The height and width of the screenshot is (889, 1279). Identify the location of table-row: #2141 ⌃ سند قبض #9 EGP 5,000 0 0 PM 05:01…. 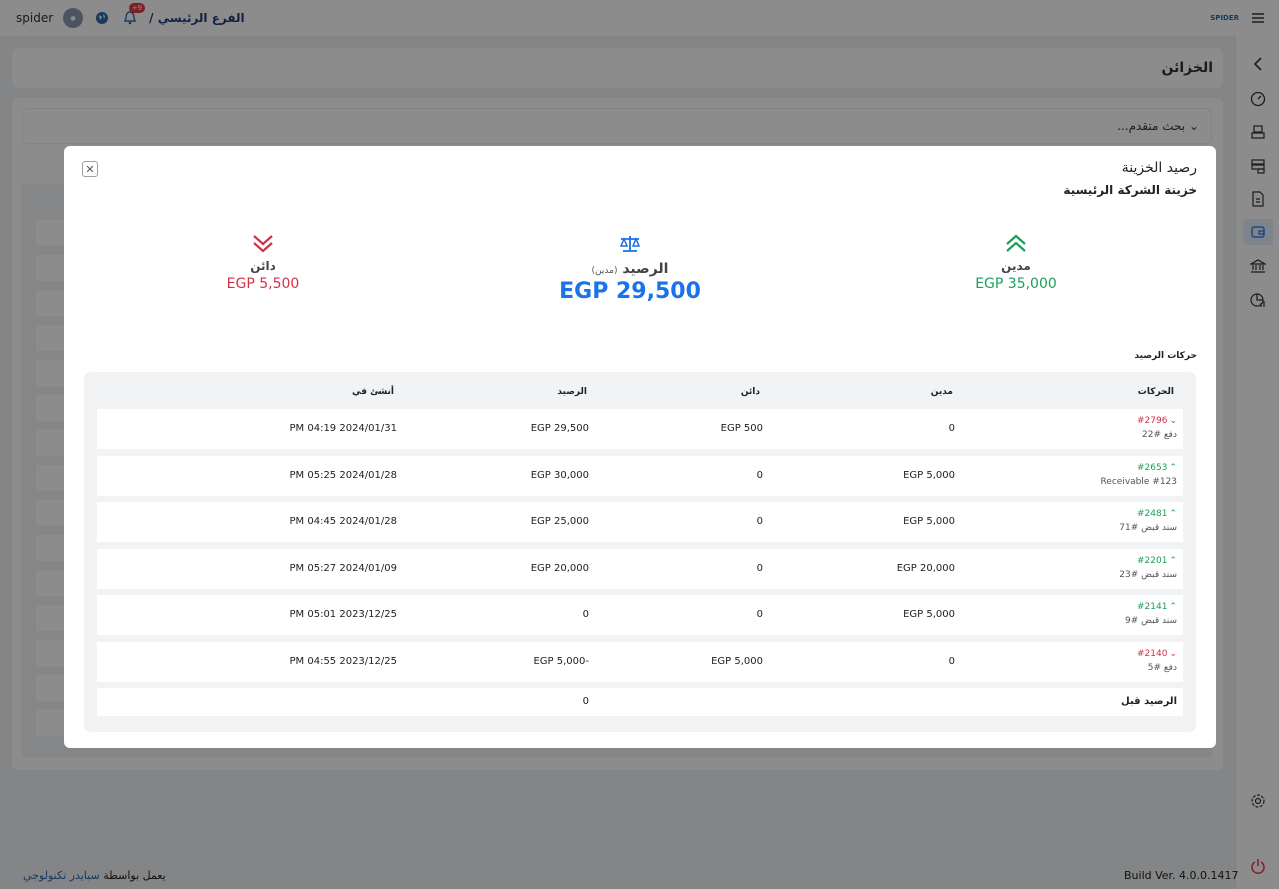
(640, 615).